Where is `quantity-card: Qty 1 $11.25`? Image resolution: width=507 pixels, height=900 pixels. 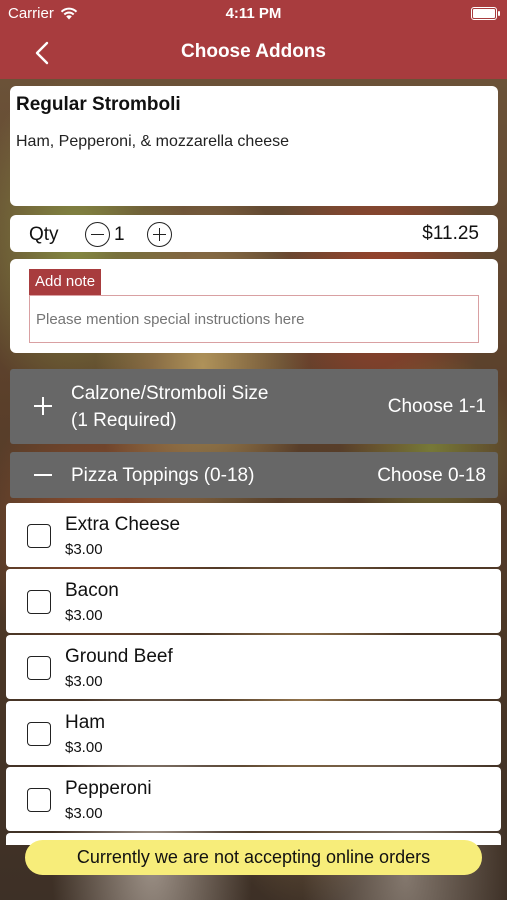 quantity-card: Qty 1 $11.25 is located at coordinates (254, 233).